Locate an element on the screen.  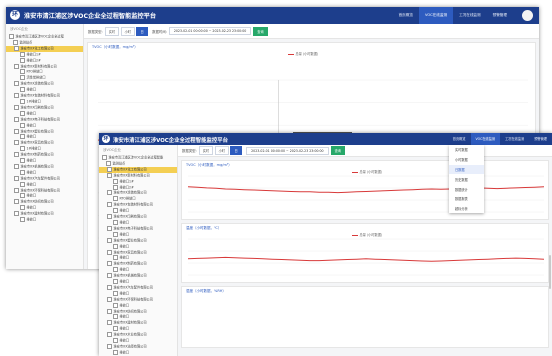
tree-node: 排放口 is located at coordinates (44, 220).